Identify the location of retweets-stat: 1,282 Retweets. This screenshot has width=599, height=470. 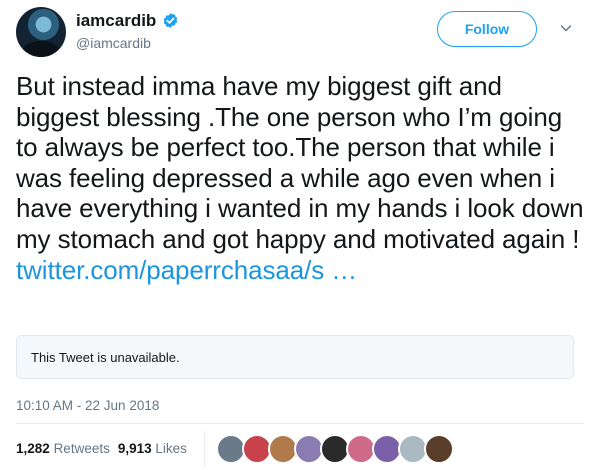
(63, 448).